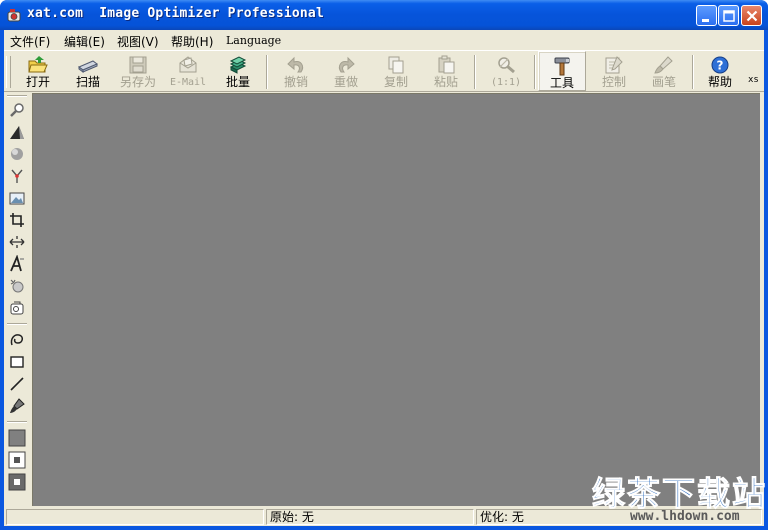  Describe the element at coordinates (506, 82) in the screenshot. I see `zoom-label: (1:1)` at that location.